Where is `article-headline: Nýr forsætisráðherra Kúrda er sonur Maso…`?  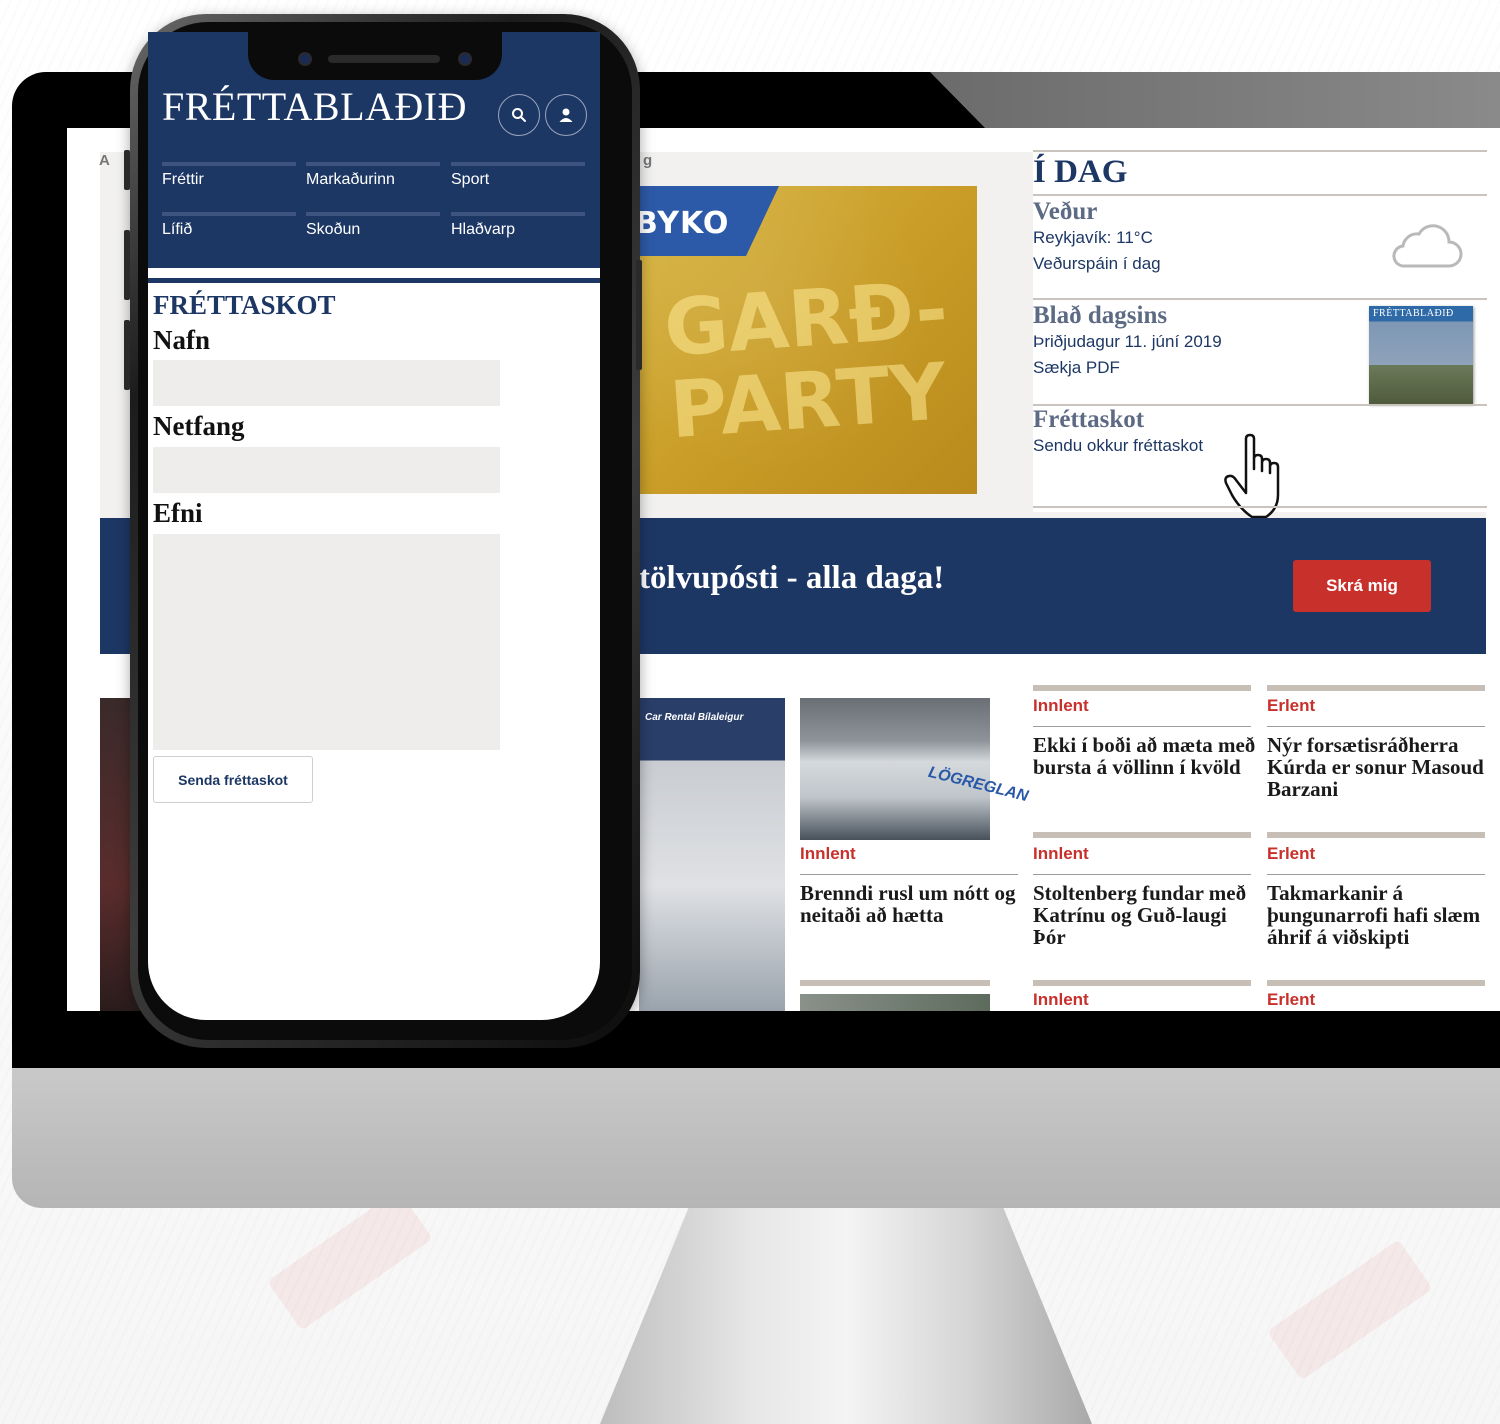
article-headline: Nýr forsætisráðherra Kúrda er sonur Maso… is located at coordinates (1379, 767).